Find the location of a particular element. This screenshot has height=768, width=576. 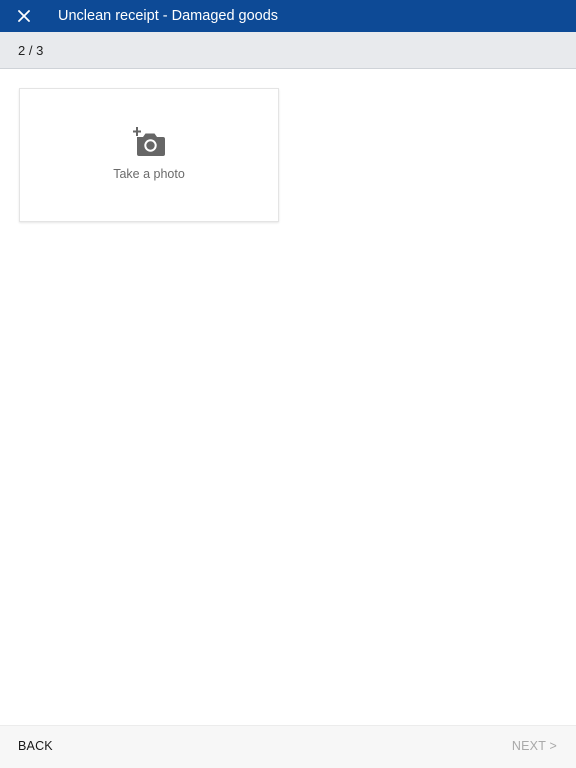

close-icon is located at coordinates (24, 16).